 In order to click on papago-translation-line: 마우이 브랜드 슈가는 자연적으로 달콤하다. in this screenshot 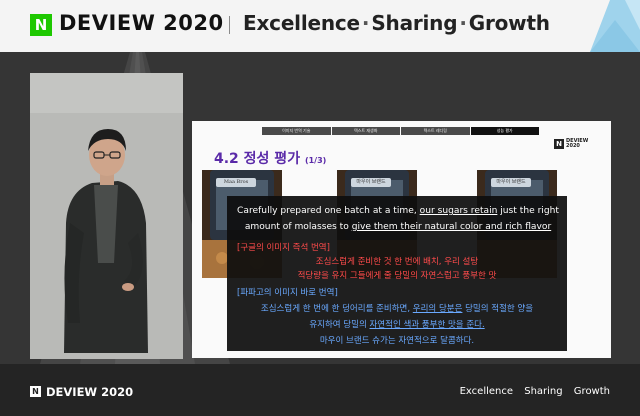, I will do `click(397, 341)`.